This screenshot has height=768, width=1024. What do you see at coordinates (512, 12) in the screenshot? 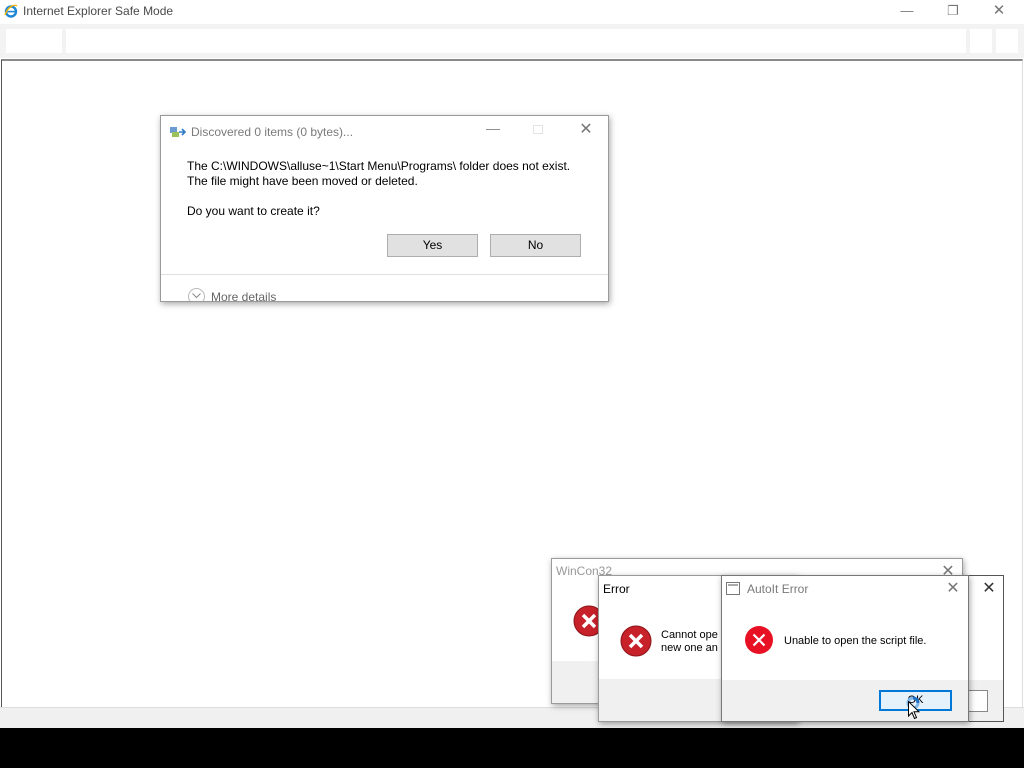
I see `ie-titlebar: Internet Explorer Safe Mode — ❐ ✕` at bounding box center [512, 12].